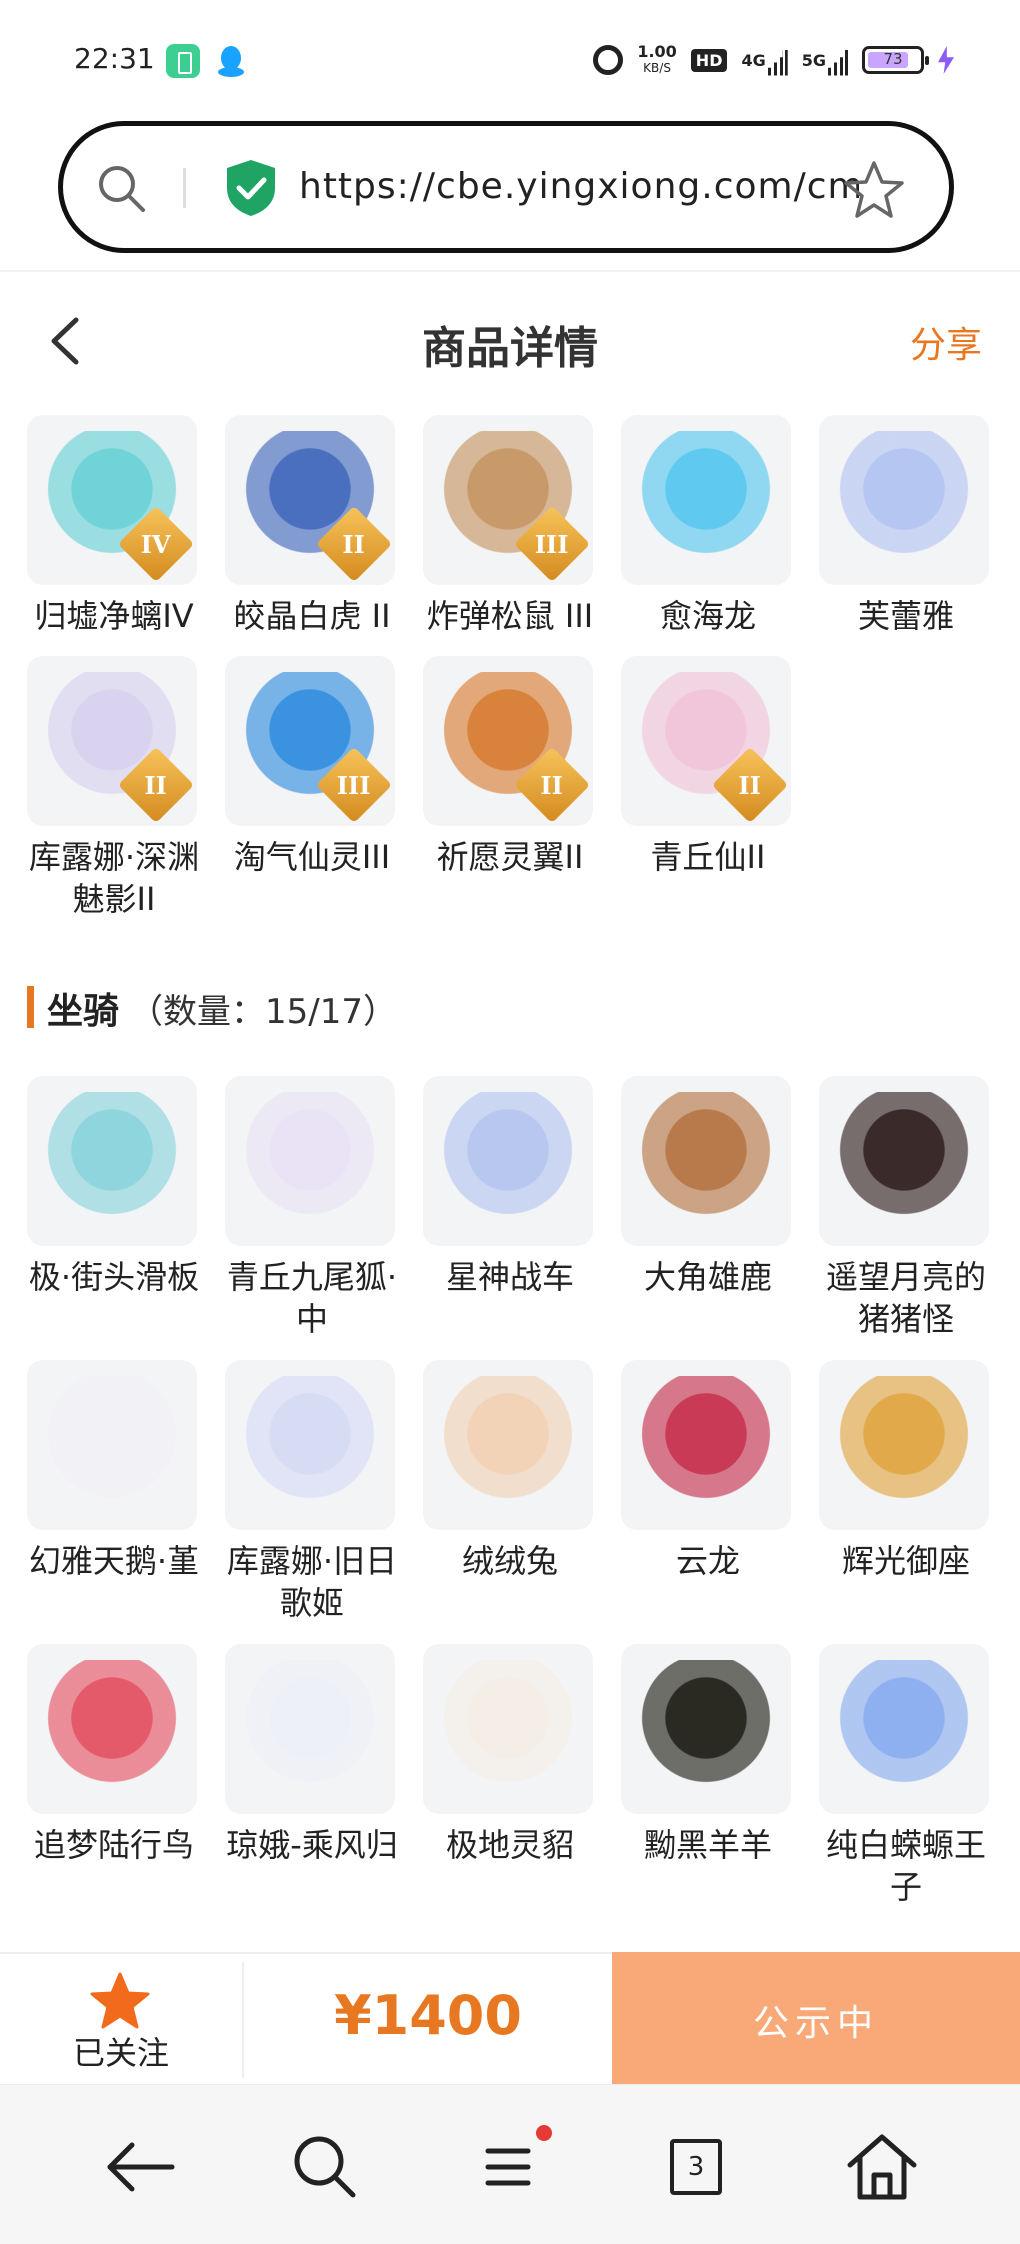 The width and height of the screenshot is (1020, 2244). Describe the element at coordinates (251, 188) in the screenshot. I see `secure-shield-icon` at that location.